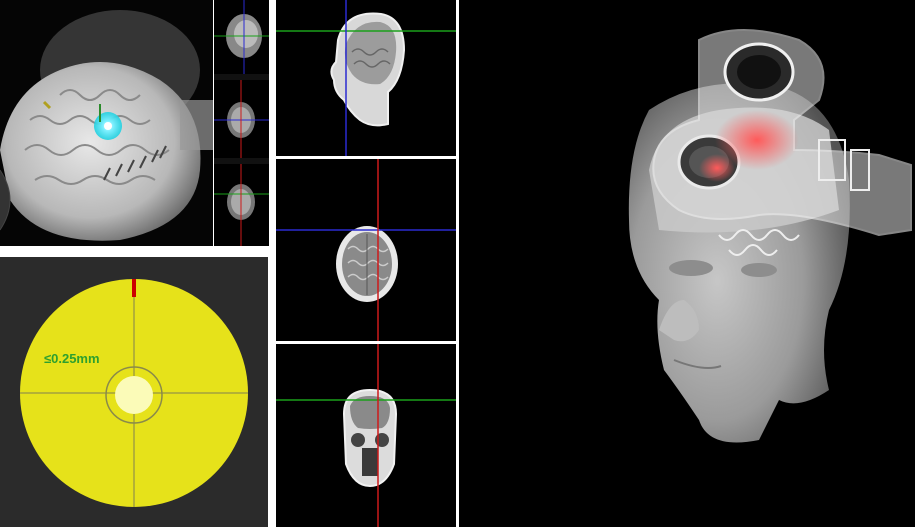  I want to click on coronal-mri-view, so click(366, 435).